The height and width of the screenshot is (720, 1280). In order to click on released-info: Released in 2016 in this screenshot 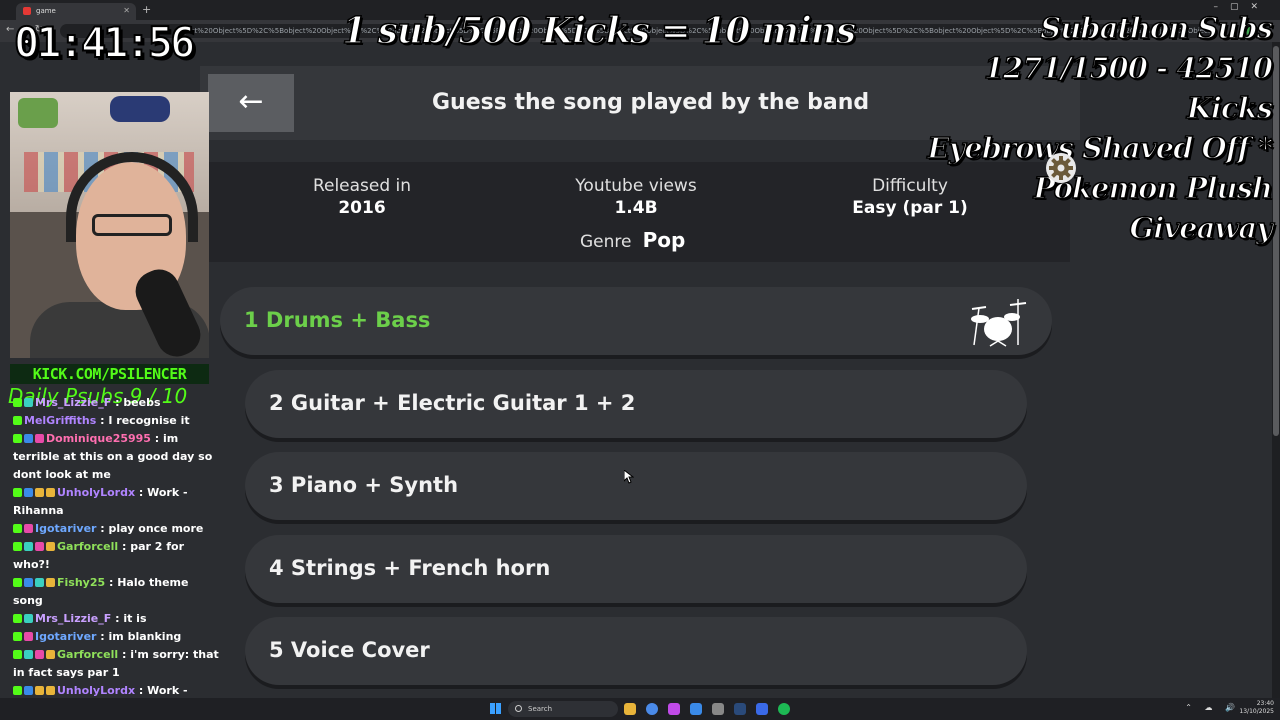, I will do `click(362, 197)`.